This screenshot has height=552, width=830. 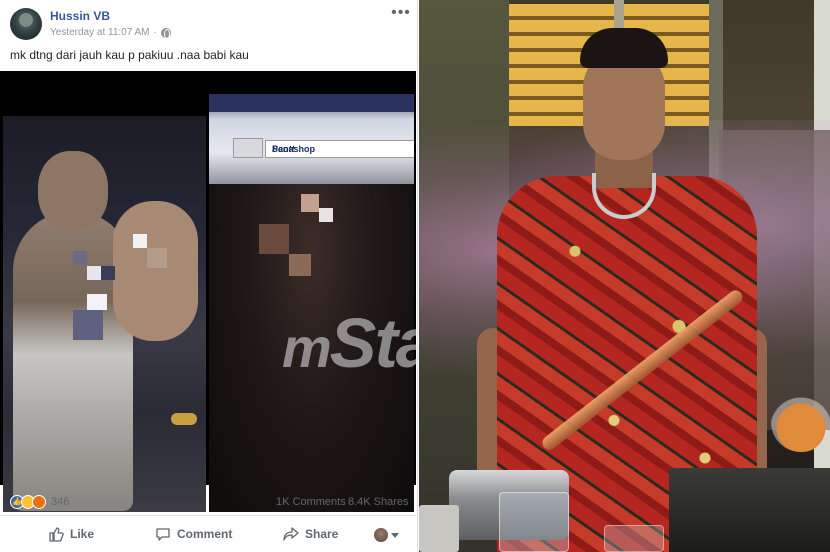 What do you see at coordinates (100, 32) in the screenshot?
I see `post-timestamp: Yesterday at 11:07 AM` at bounding box center [100, 32].